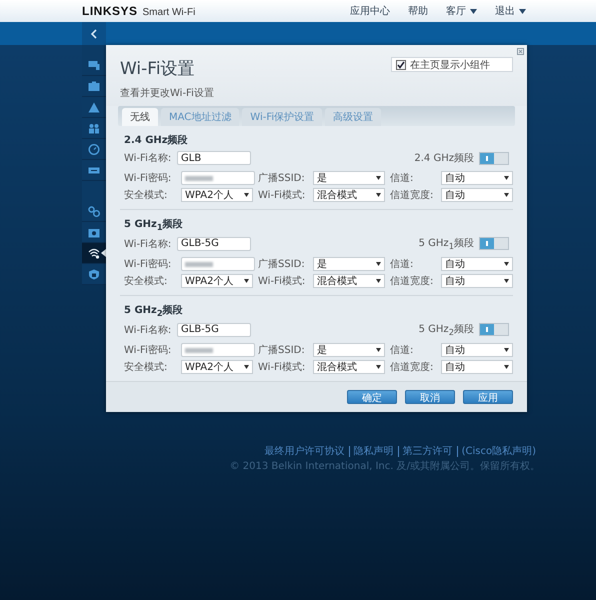 This screenshot has height=600, width=596. I want to click on lock-icon, so click(94, 274).